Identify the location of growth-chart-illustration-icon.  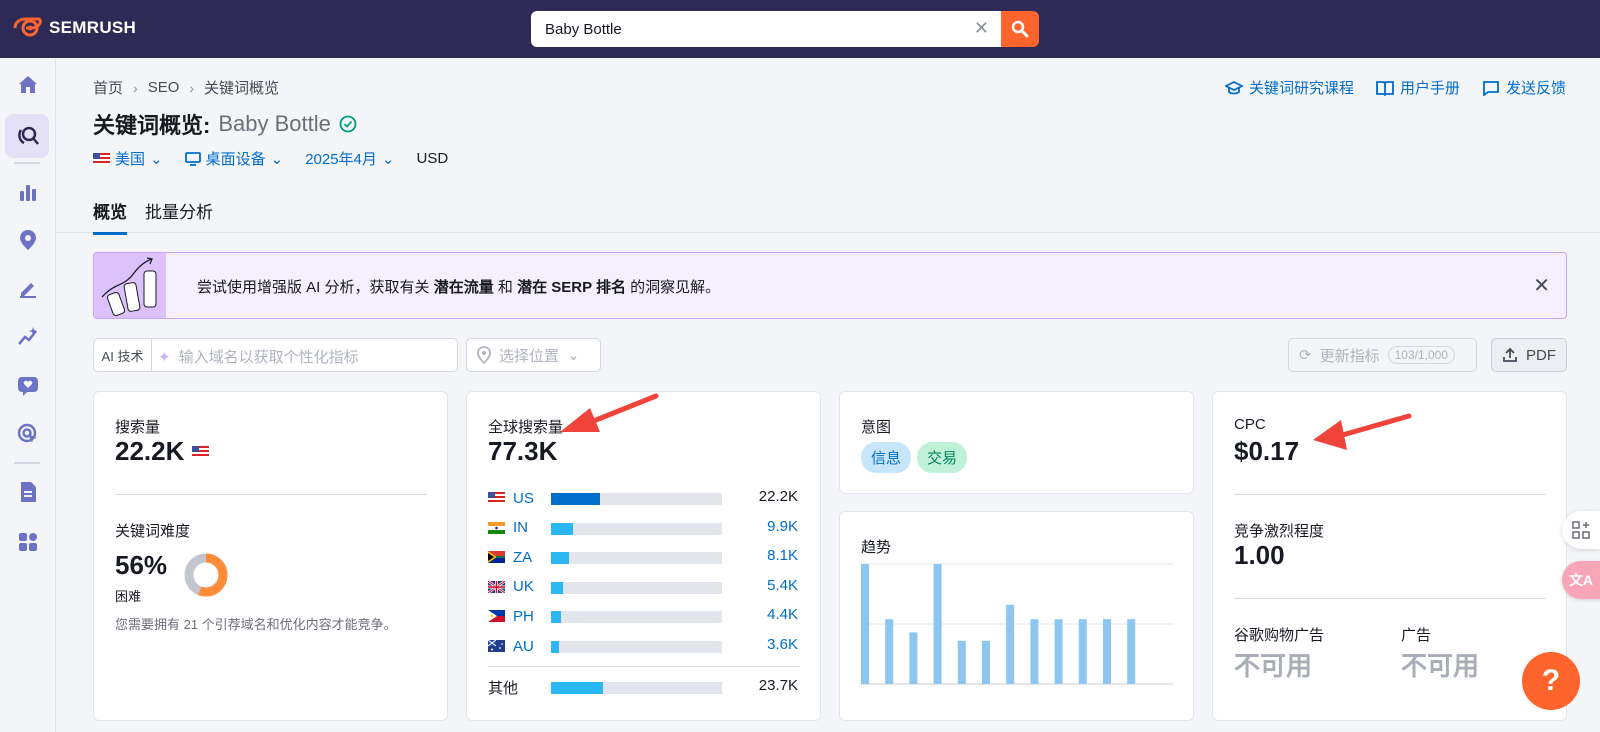
(129, 287).